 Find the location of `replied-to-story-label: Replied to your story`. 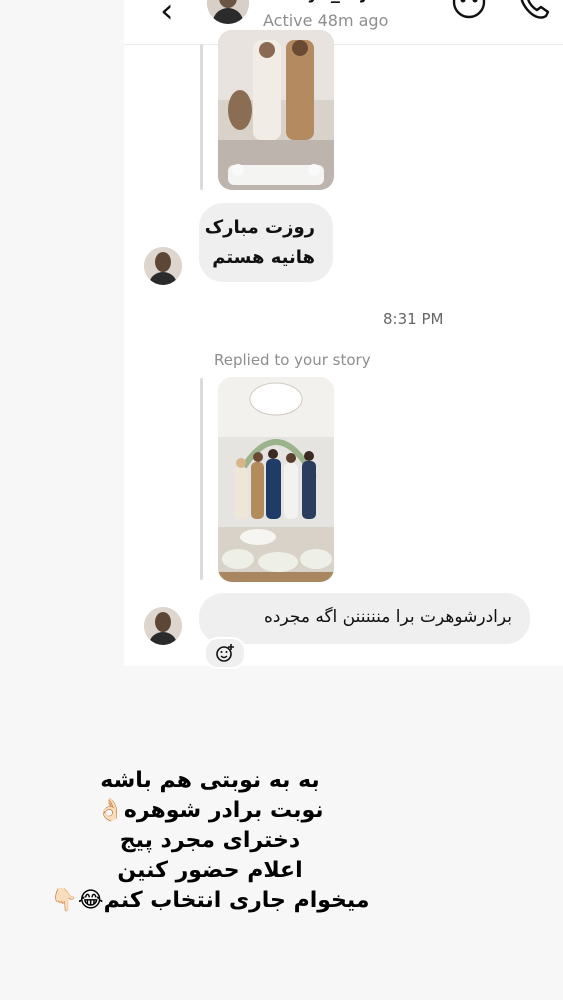

replied-to-story-label: Replied to your story is located at coordinates (292, 360).